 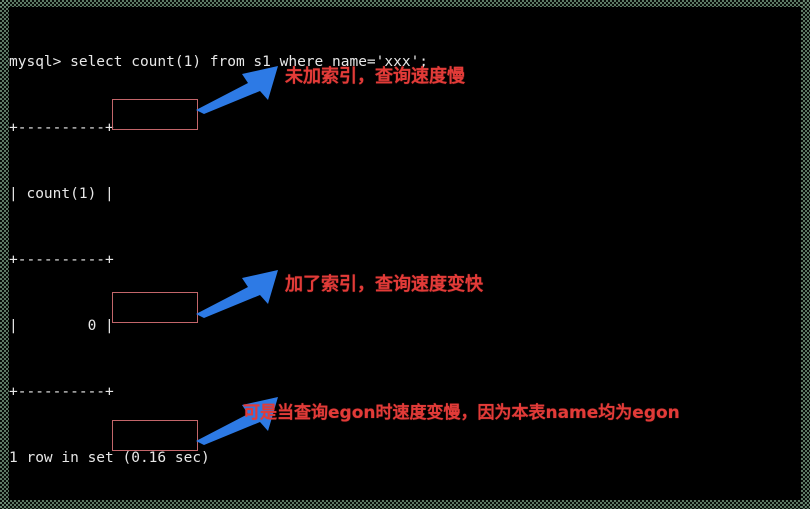 What do you see at coordinates (405, 3) in the screenshot?
I see `window-border-top` at bounding box center [405, 3].